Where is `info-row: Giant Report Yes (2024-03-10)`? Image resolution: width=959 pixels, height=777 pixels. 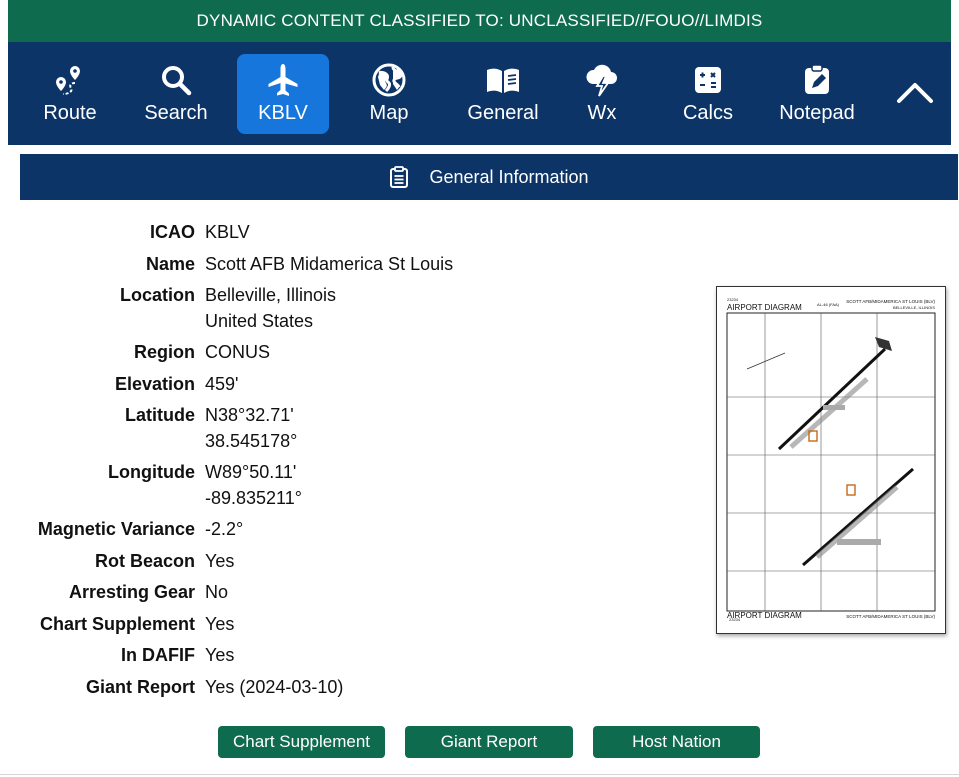
info-row: Giant Report Yes (2024-03-10) is located at coordinates (350, 688).